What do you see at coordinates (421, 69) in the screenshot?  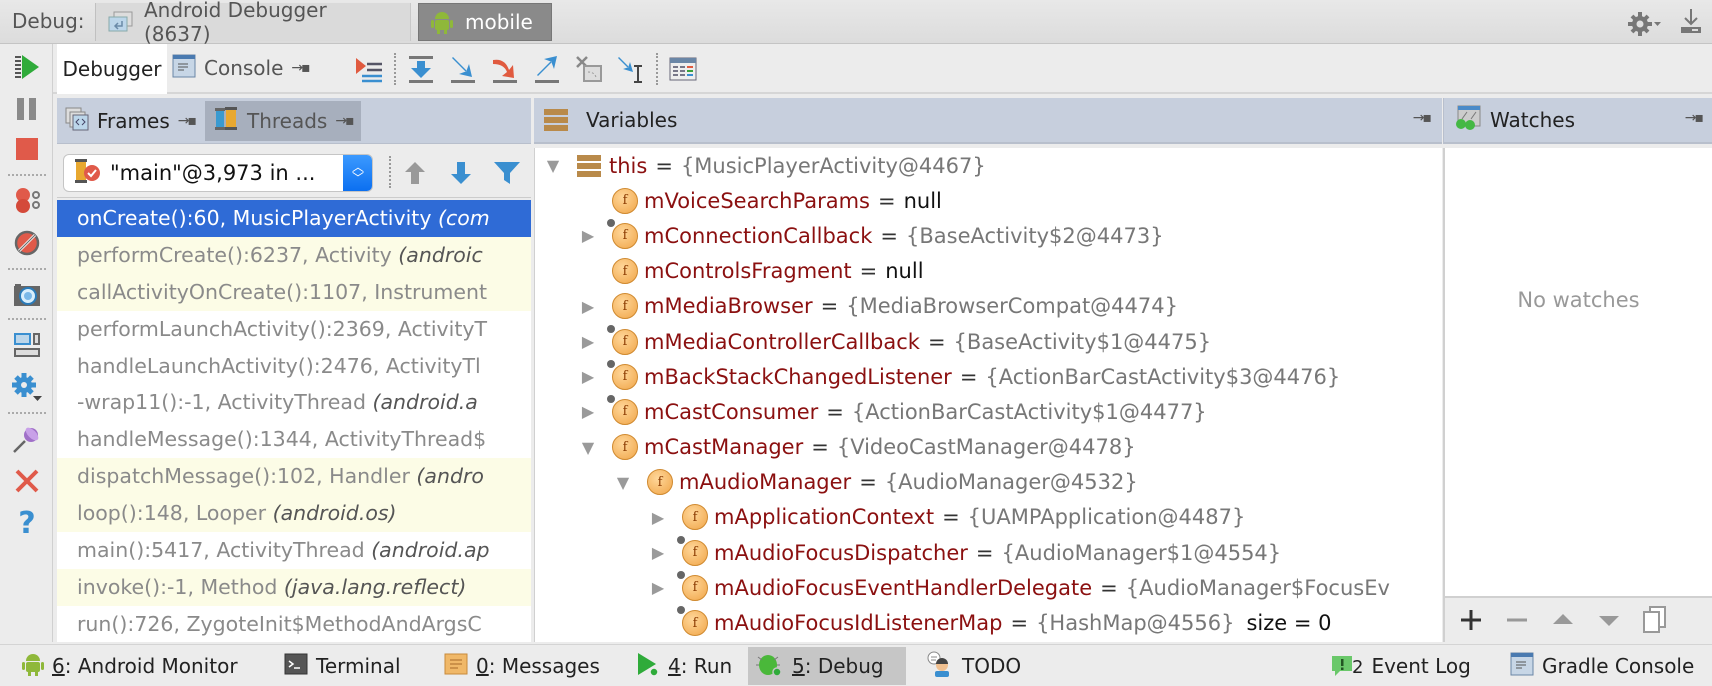 I see `step-over-icon` at bounding box center [421, 69].